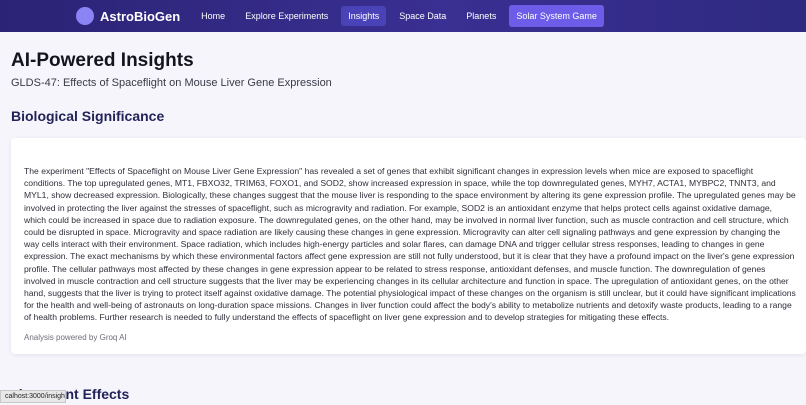  I want to click on solar-system-game-button: Solar System Game, so click(556, 16).